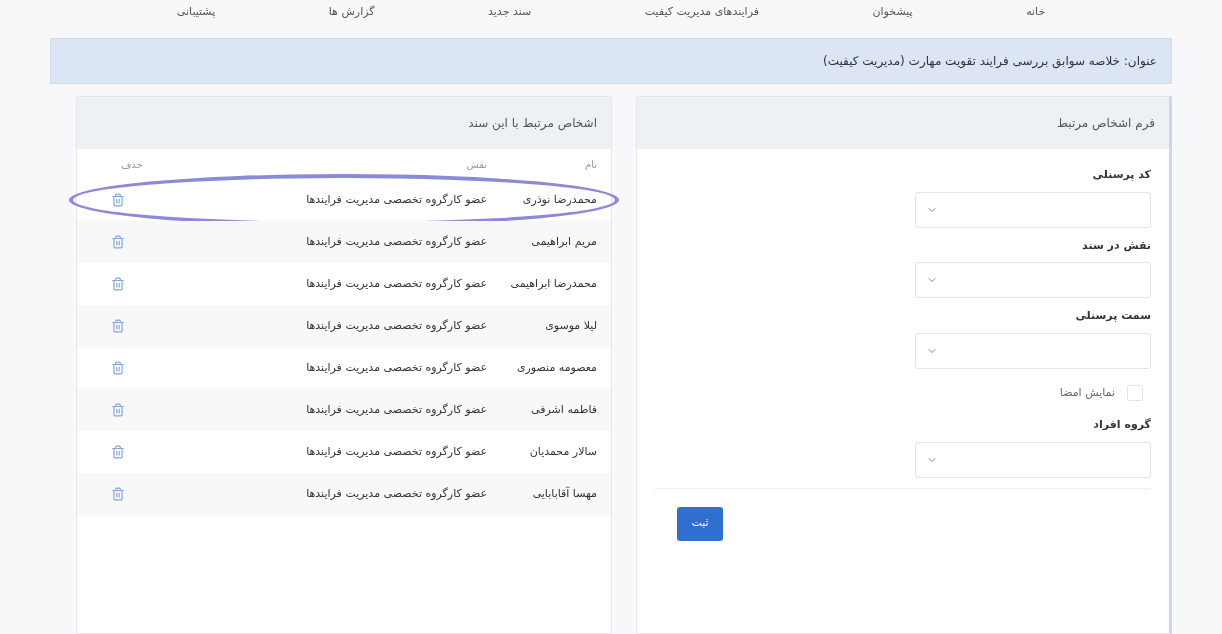 The height and width of the screenshot is (634, 1222). Describe the element at coordinates (1121, 425) in the screenshot. I see `field-label: گروه افراد` at that location.